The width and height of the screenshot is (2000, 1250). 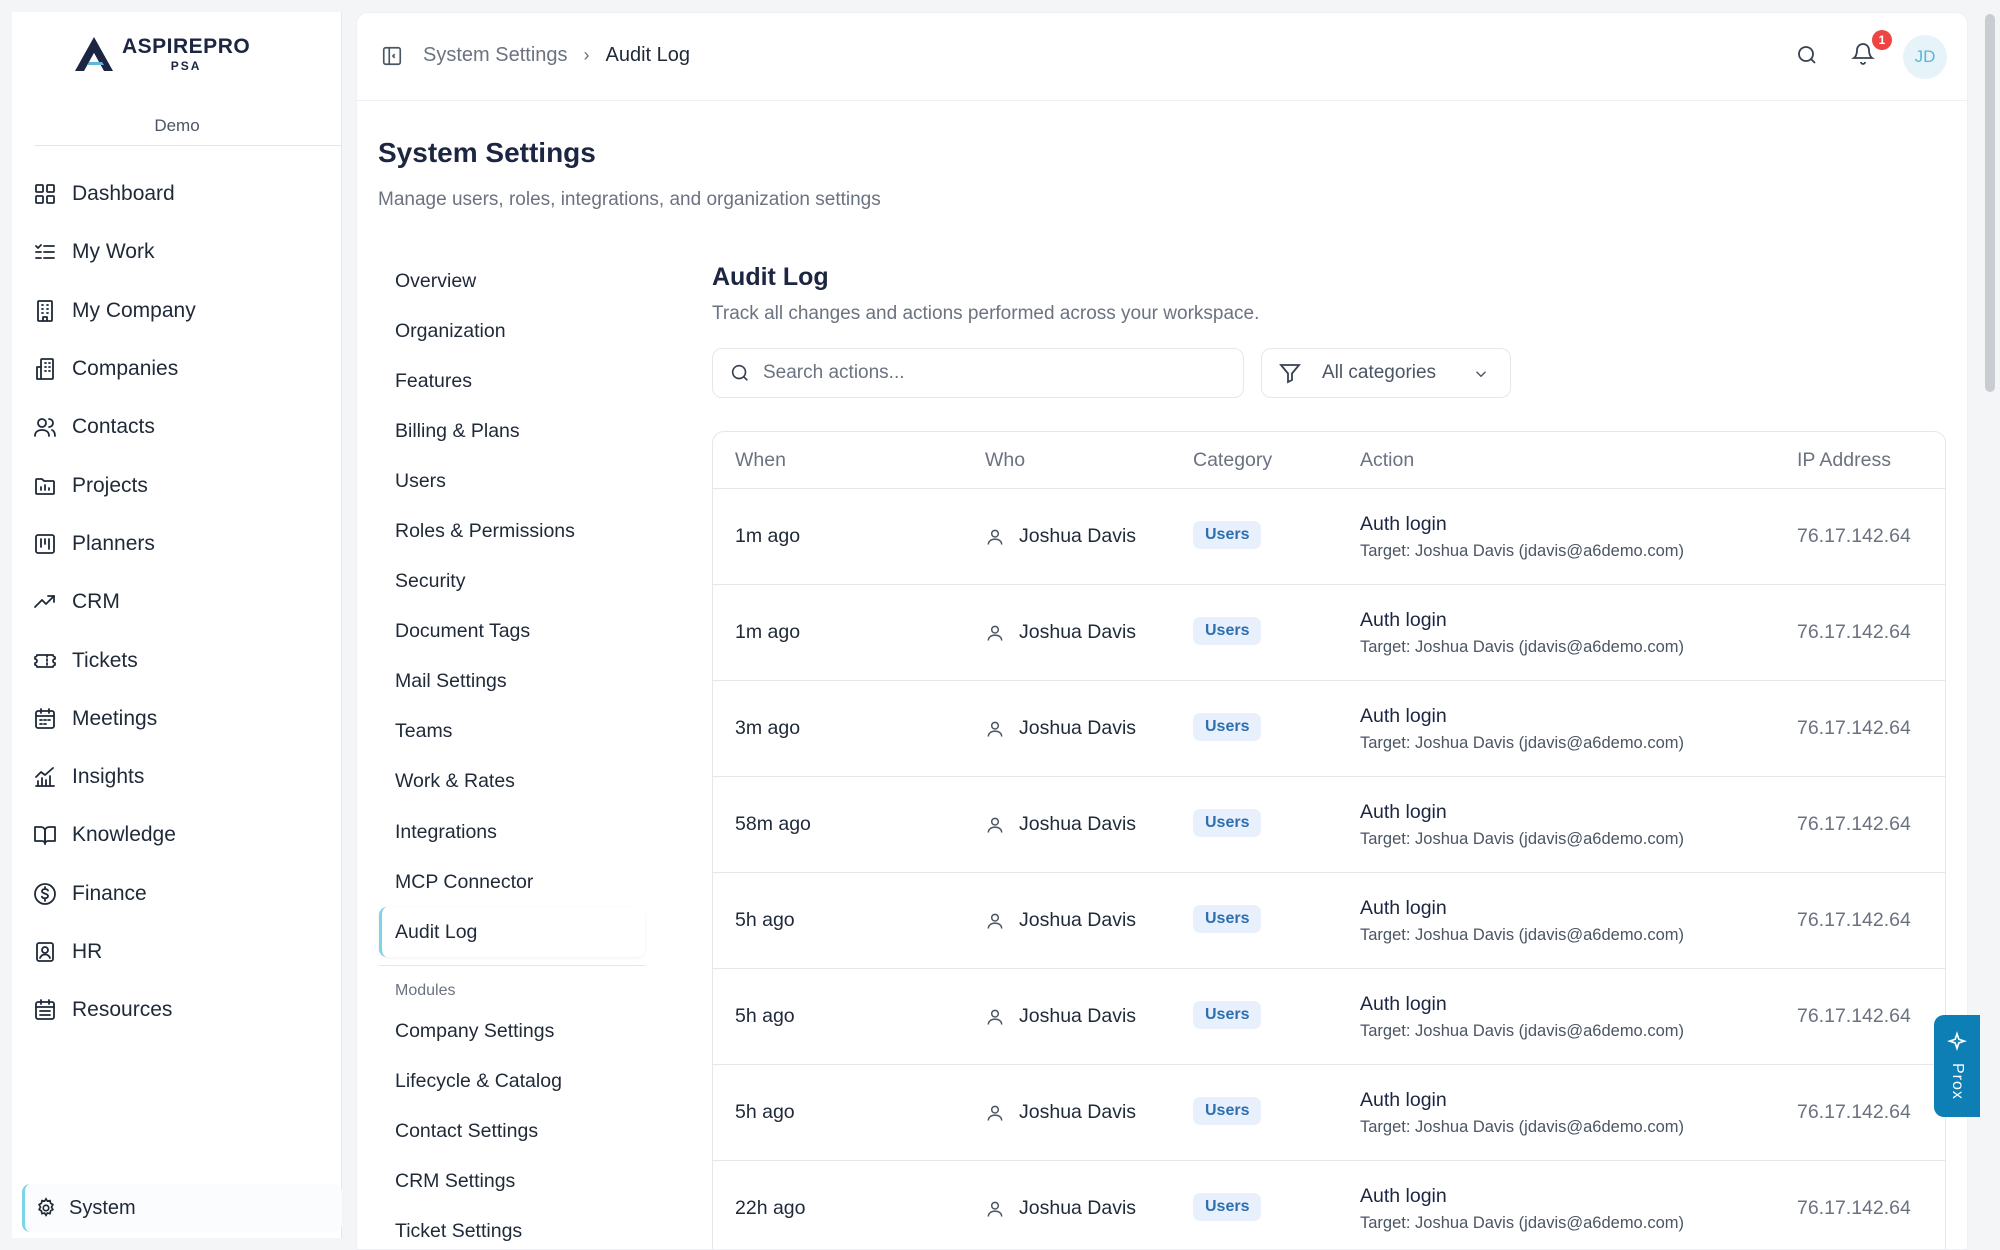 I want to click on building-icon, so click(x=45, y=311).